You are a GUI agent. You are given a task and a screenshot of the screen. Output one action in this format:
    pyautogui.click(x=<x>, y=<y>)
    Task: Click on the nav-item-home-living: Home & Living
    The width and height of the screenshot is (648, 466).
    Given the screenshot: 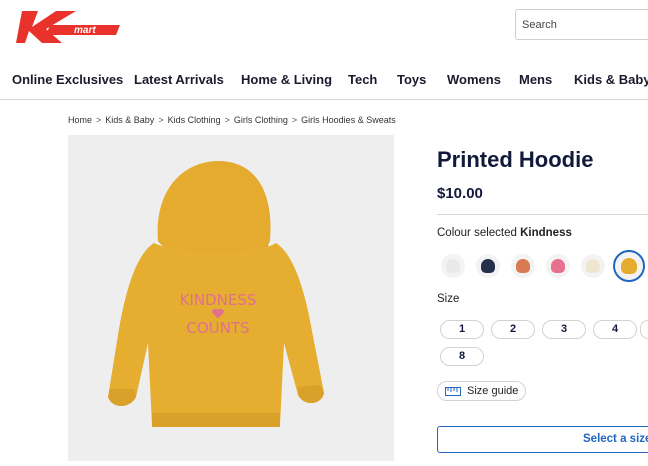 What is the action you would take?
    pyautogui.click(x=286, y=79)
    